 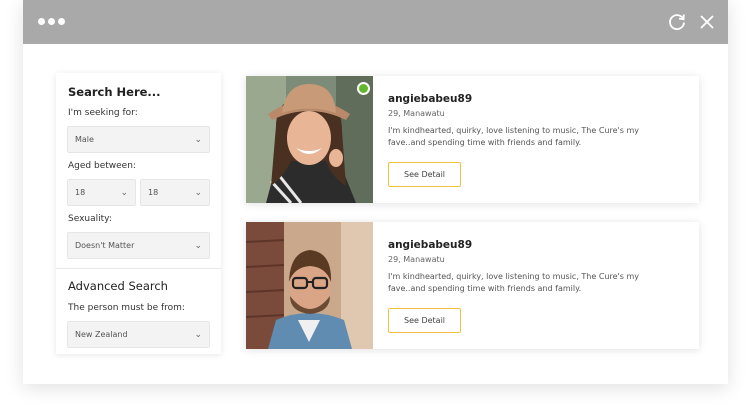 I want to click on online-status-indicator, so click(x=363, y=88).